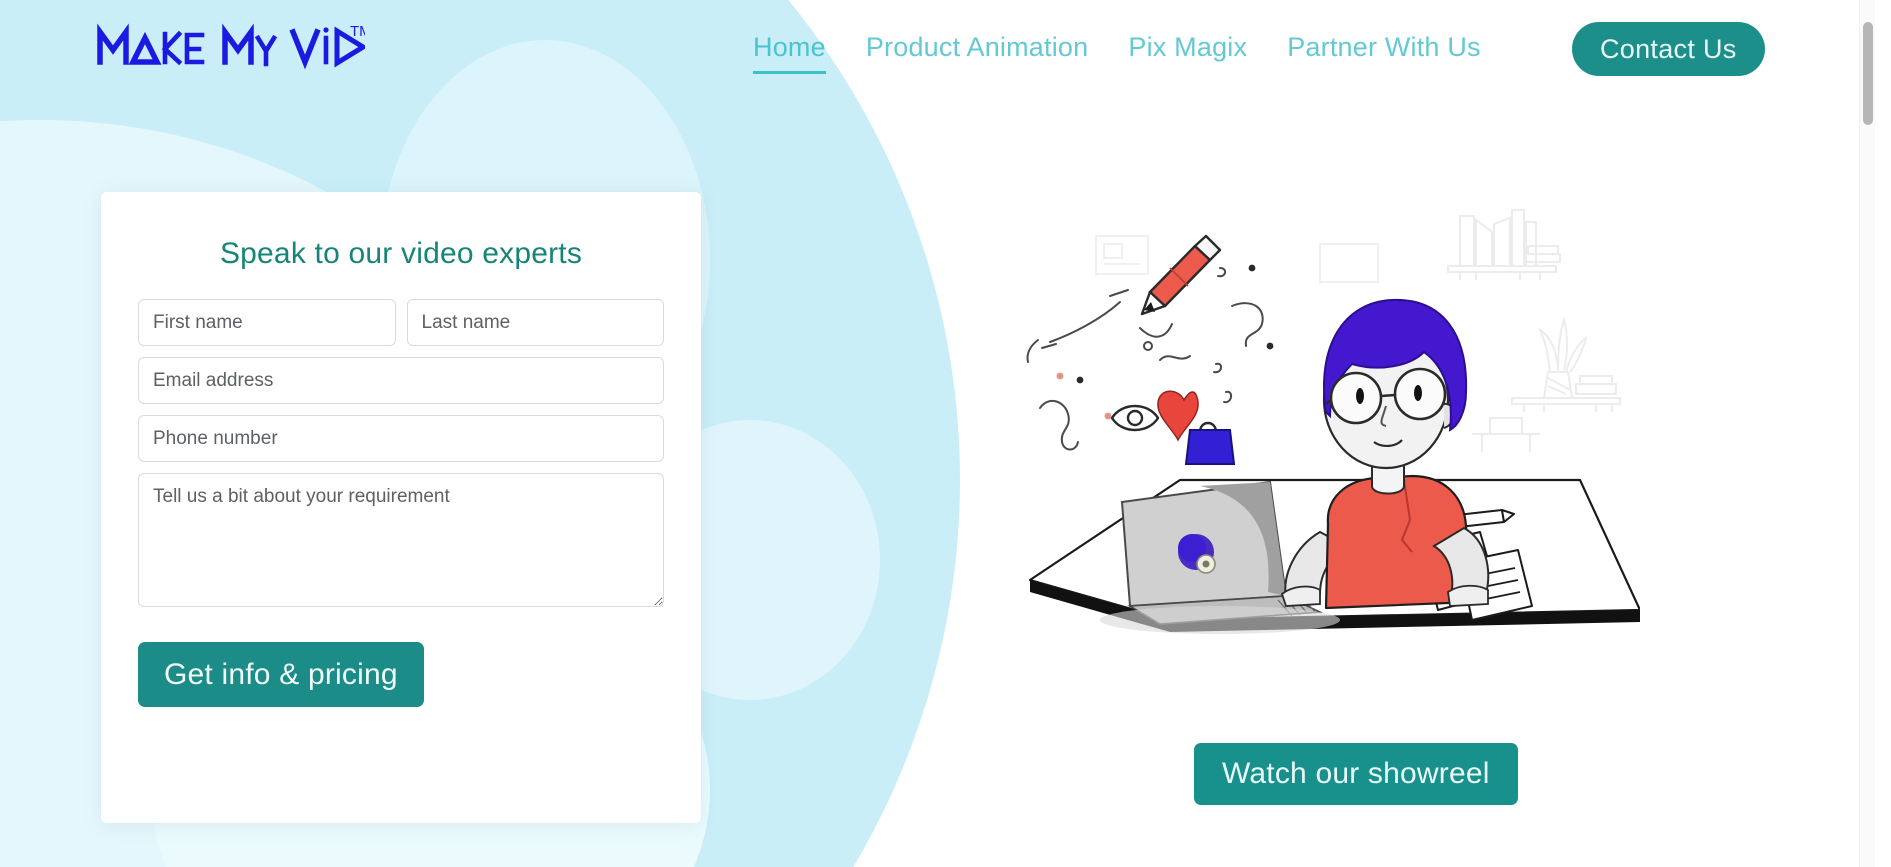 The image size is (1891, 867). I want to click on bookshelf-outline-icon, so click(1504, 244).